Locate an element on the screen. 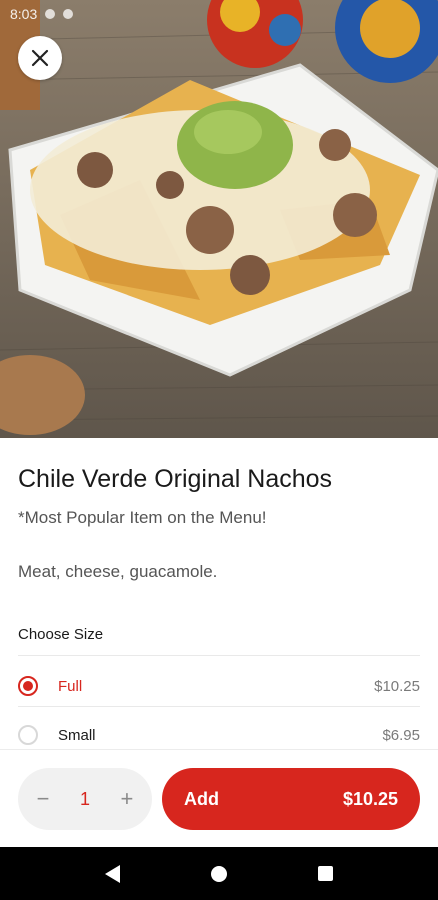 The width and height of the screenshot is (438, 900). size-option-price: $6.95 is located at coordinates (401, 735).